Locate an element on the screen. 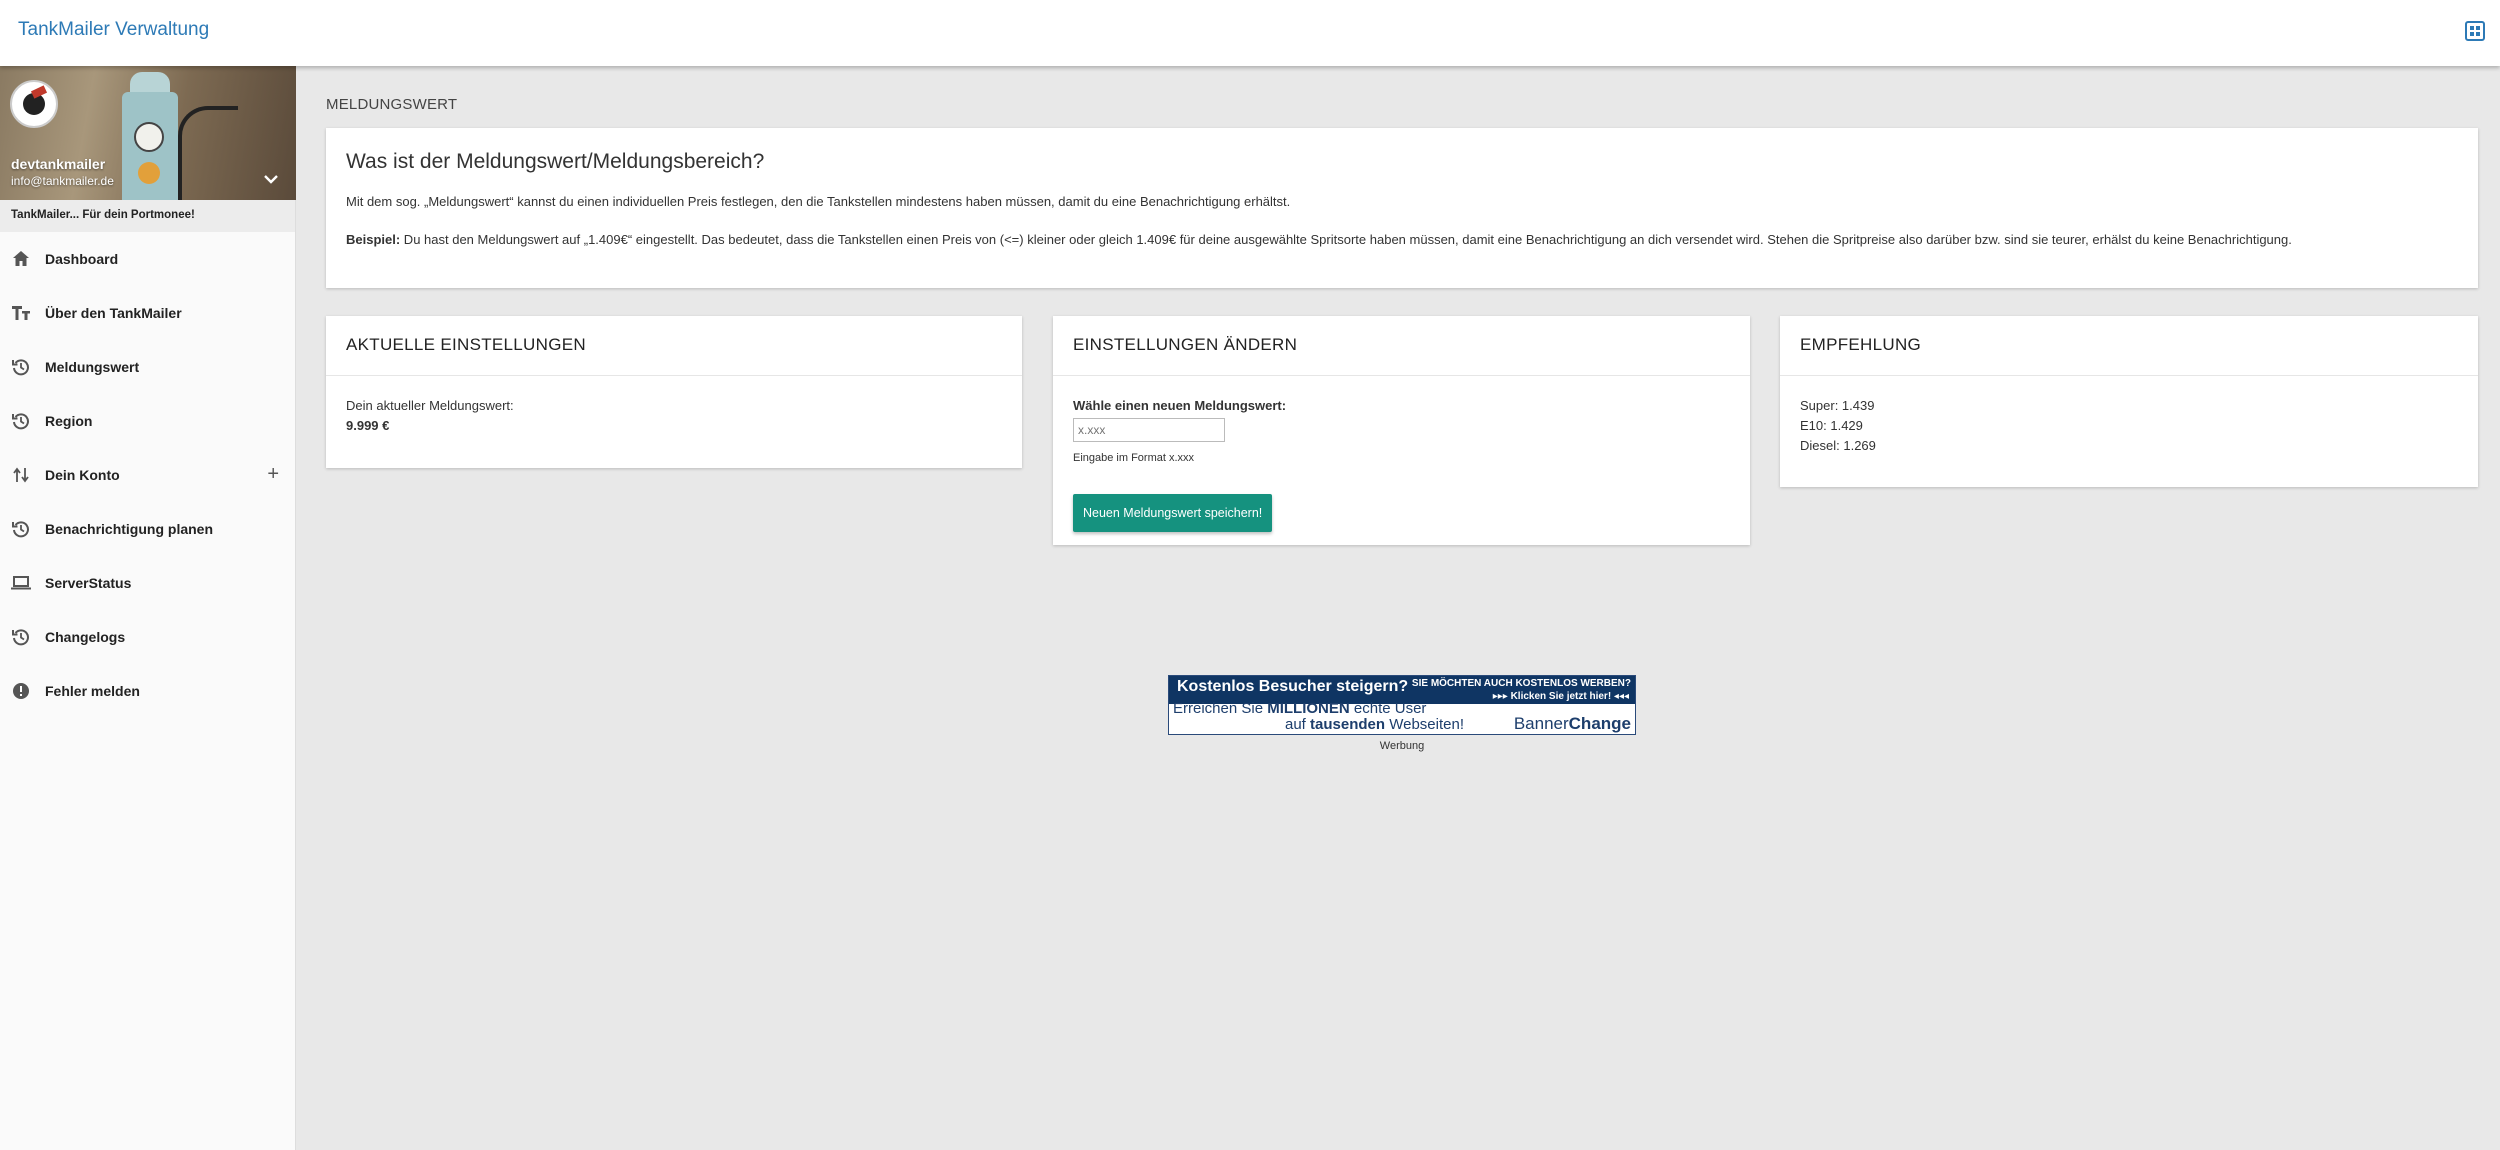 The width and height of the screenshot is (2500, 1150). save-meldungswert-button: Neuen Meldungswert speichern! is located at coordinates (1173, 513).